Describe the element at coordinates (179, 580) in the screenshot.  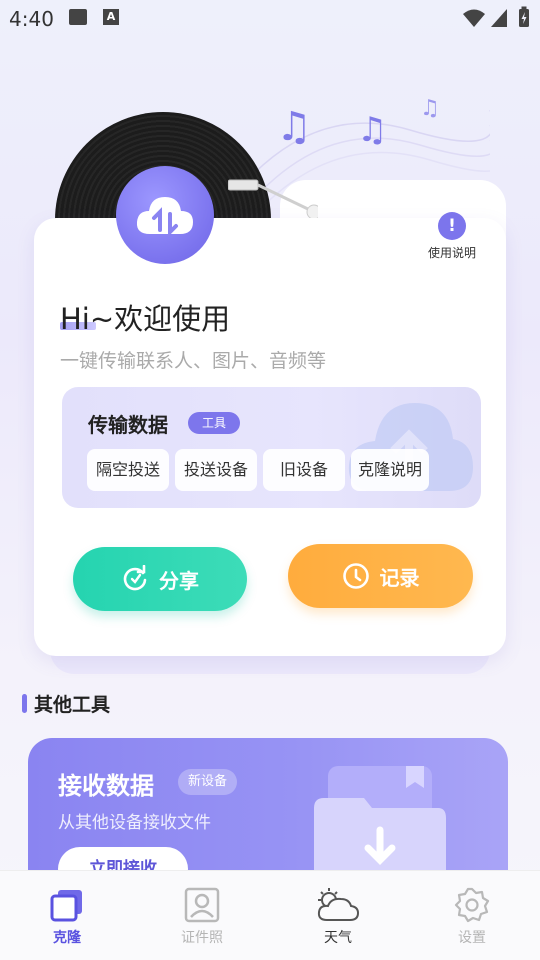
I see `share-label: 分享` at that location.